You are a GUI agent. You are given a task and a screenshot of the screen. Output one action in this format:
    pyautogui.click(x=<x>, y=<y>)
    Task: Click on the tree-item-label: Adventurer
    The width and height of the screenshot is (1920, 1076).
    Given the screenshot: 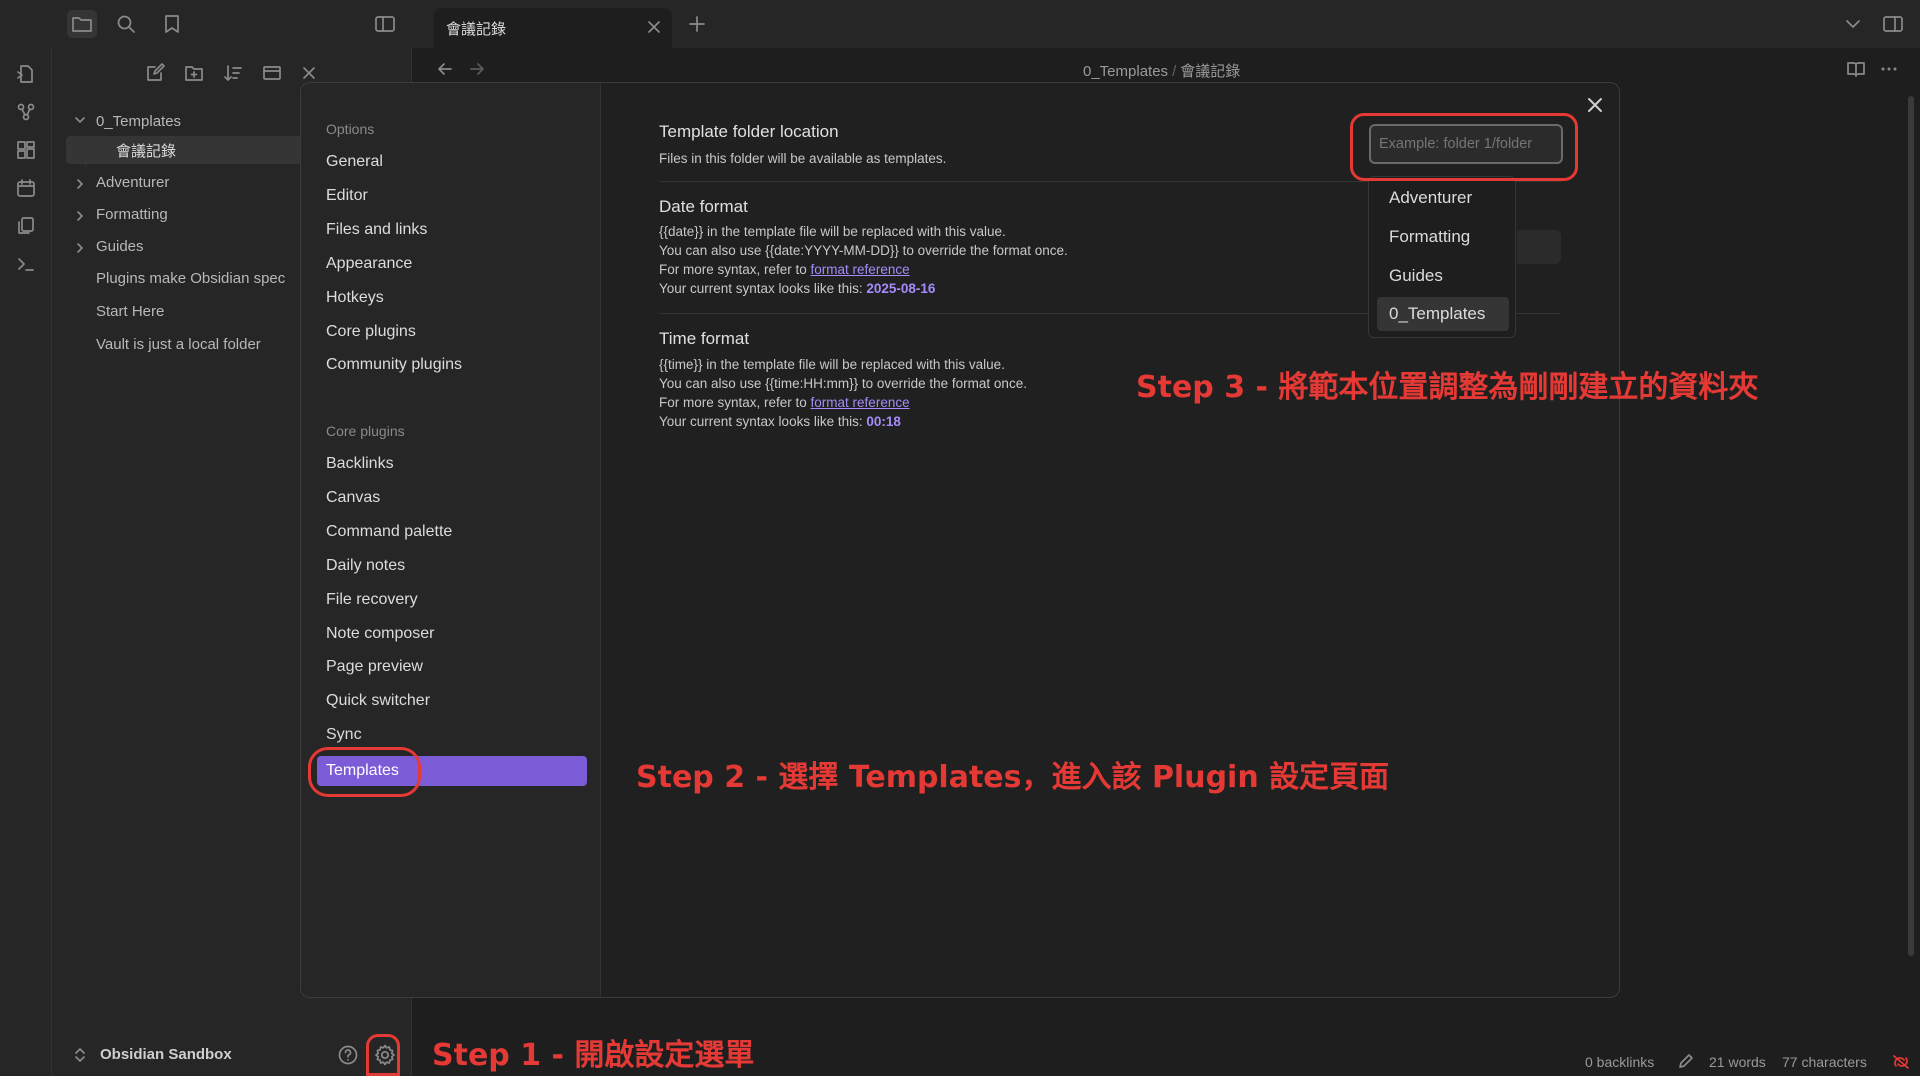 What is the action you would take?
    pyautogui.click(x=133, y=182)
    